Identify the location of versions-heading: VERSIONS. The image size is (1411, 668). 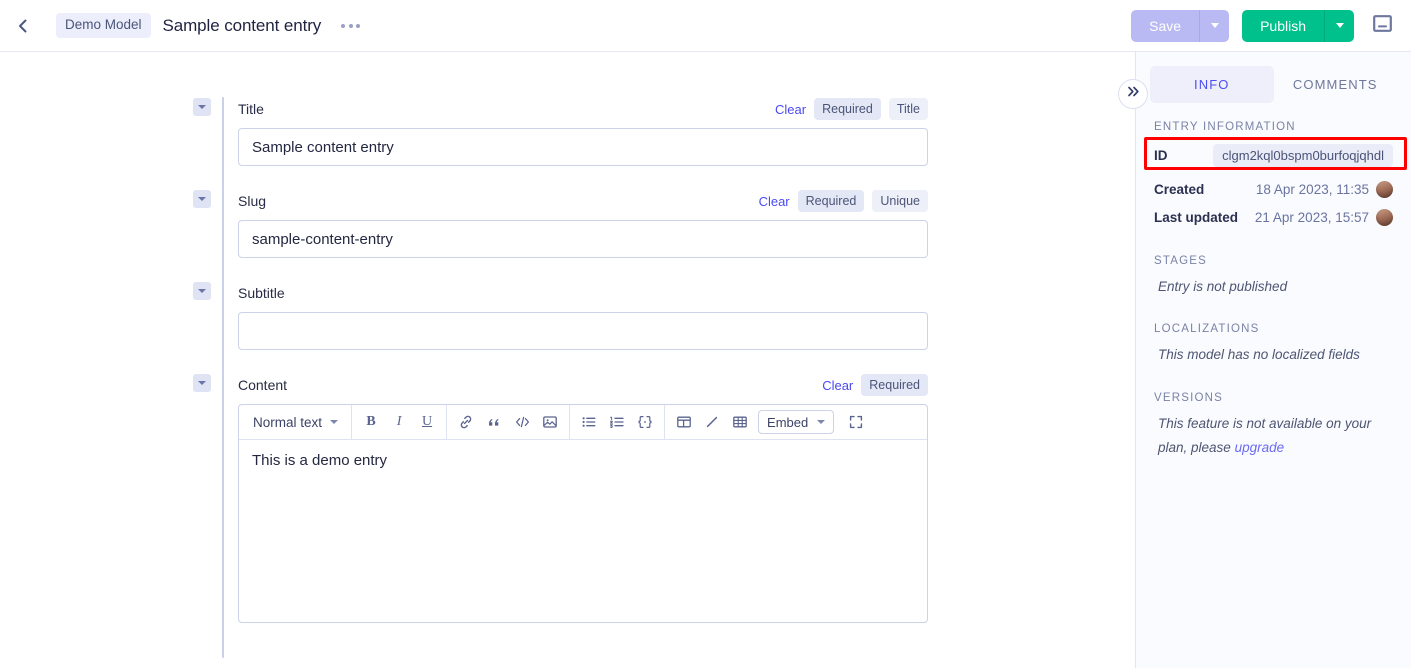
(1189, 398).